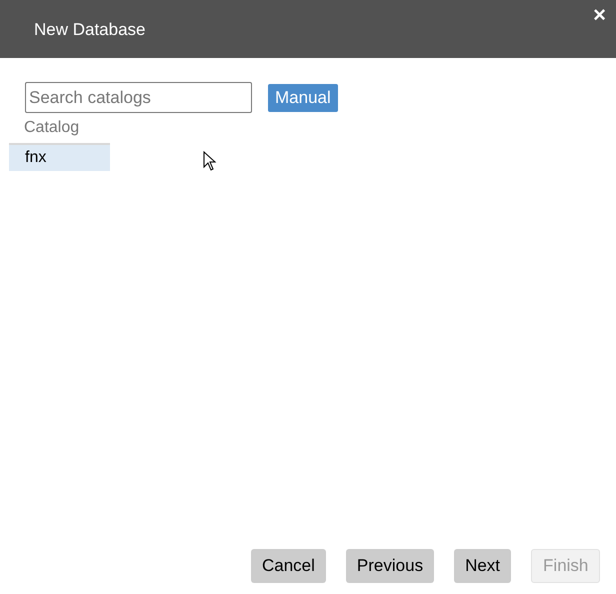 The width and height of the screenshot is (616, 594). I want to click on catalog-label: Catalog, so click(52, 128).